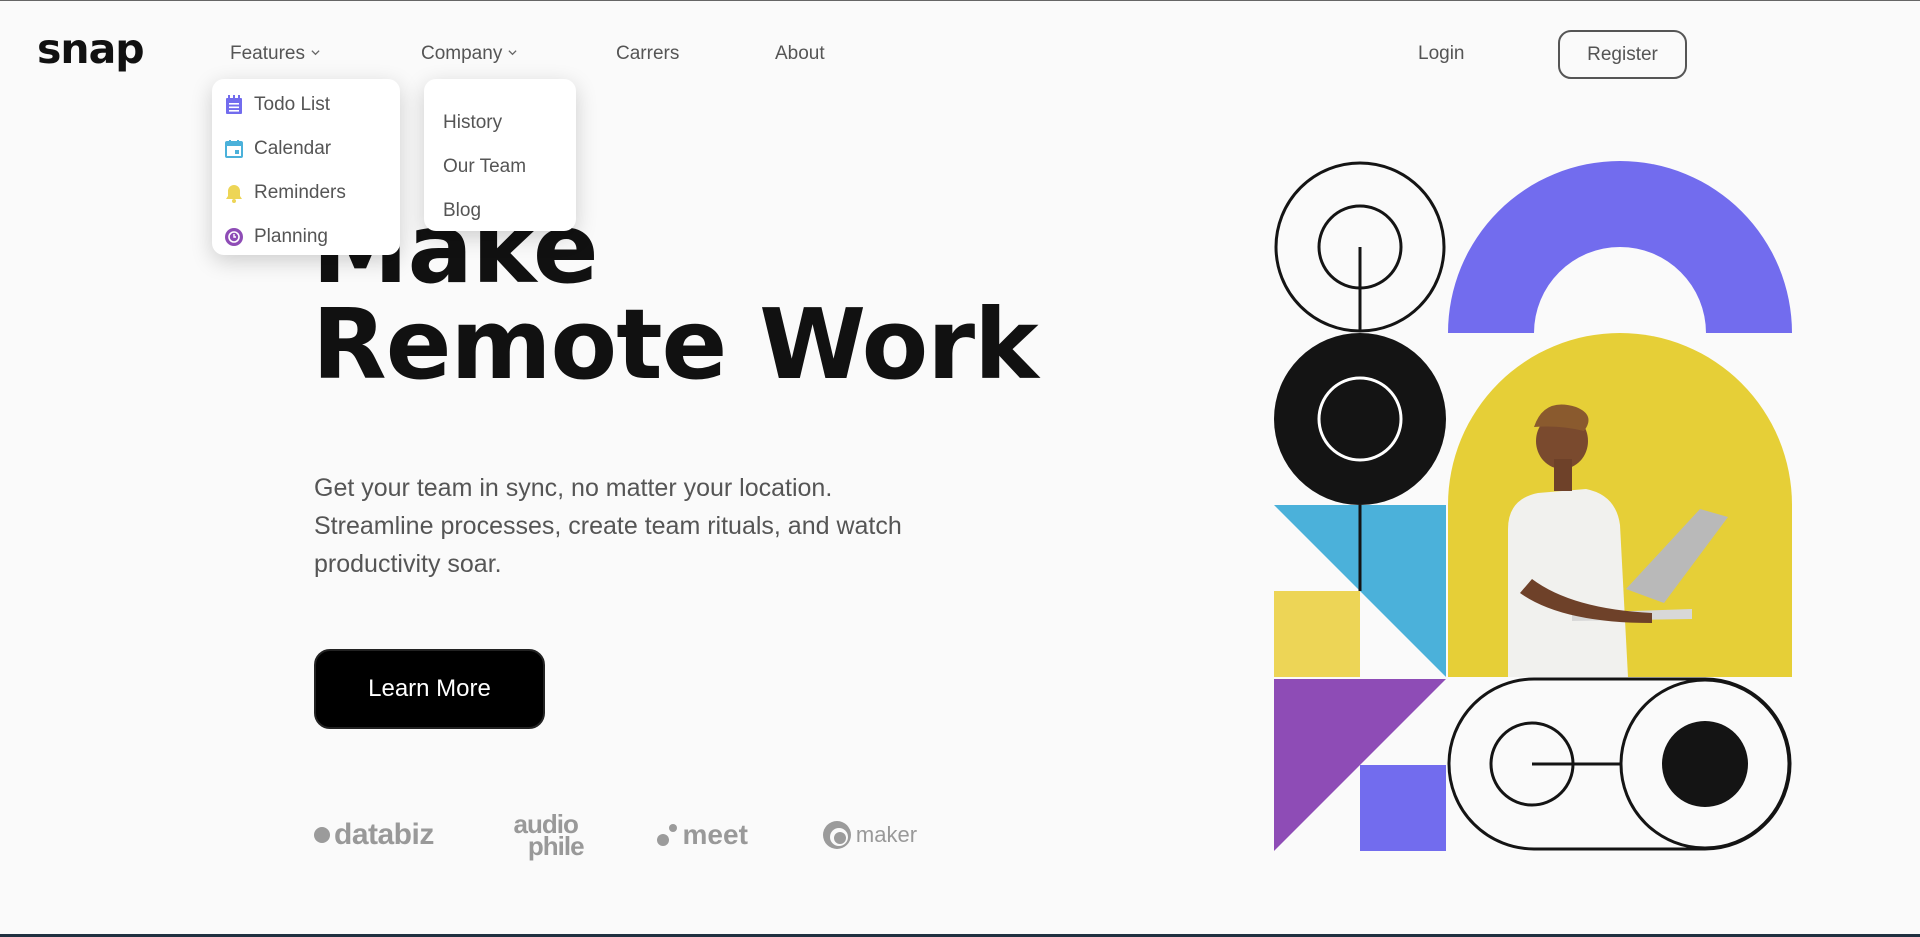 The image size is (1920, 937). Describe the element at coordinates (1403, 808) in the screenshot. I see `purple-square-shape` at that location.